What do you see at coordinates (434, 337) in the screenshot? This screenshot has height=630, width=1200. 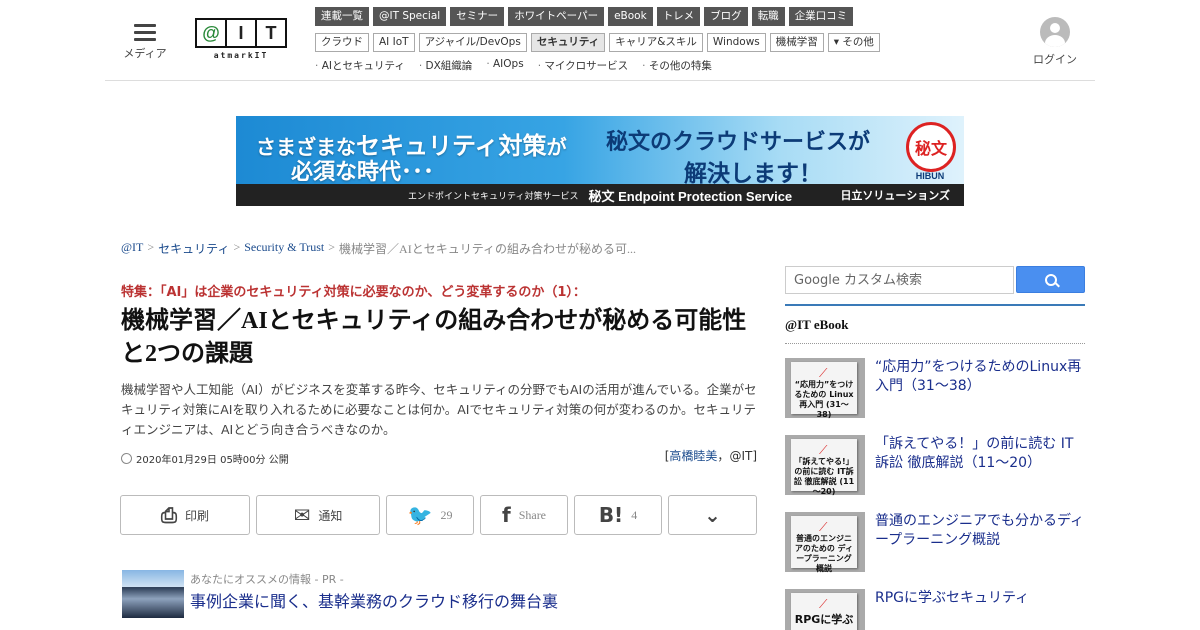 I see `article-title: 機械学習／AIとセキュリティの組み合わせが秘める可能性と2つの課題` at bounding box center [434, 337].